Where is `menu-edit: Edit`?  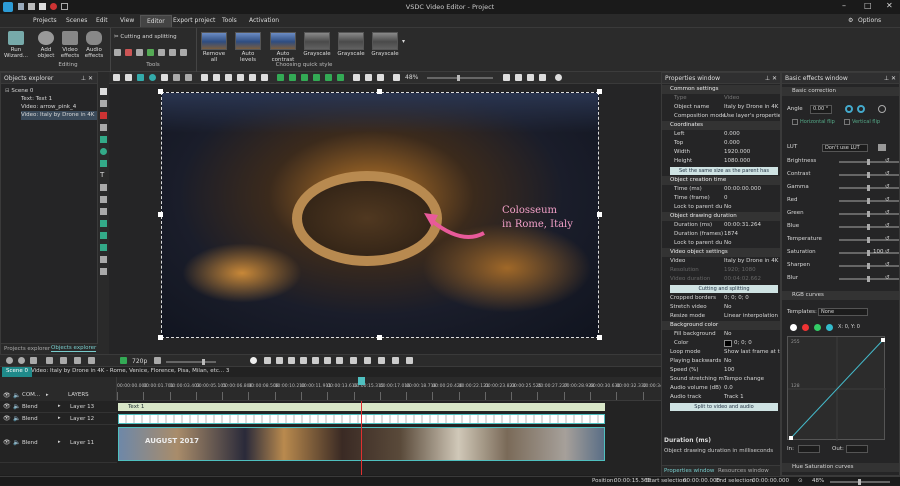 menu-edit: Edit is located at coordinates (102, 20).